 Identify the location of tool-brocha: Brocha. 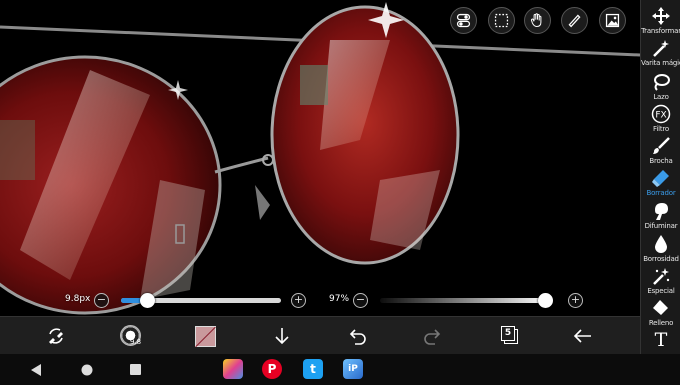
(660, 150).